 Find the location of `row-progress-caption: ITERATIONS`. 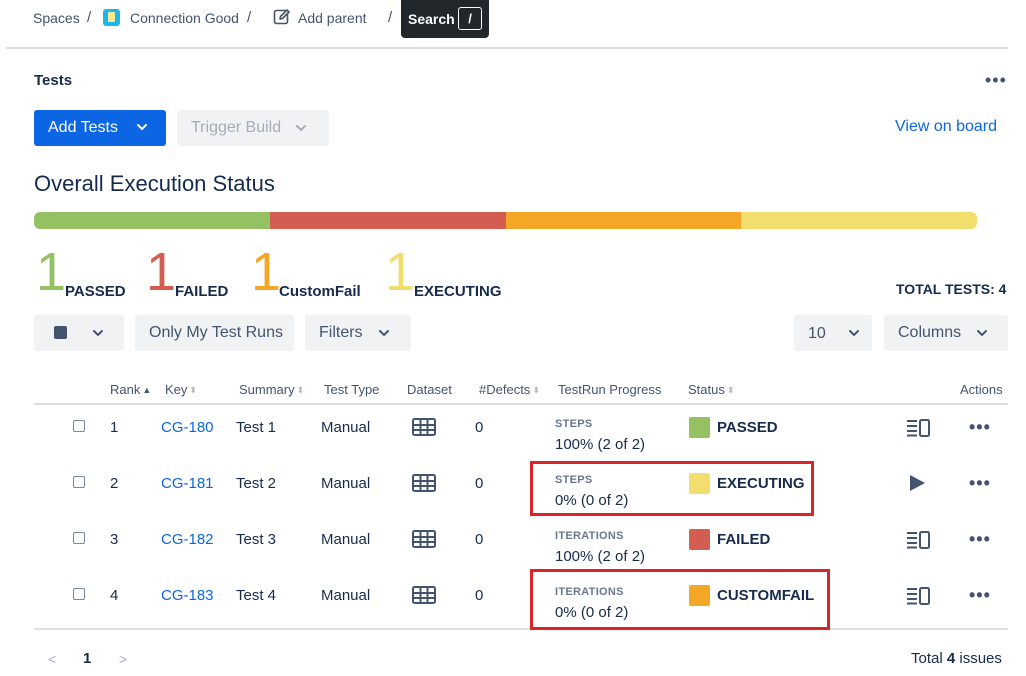

row-progress-caption: ITERATIONS is located at coordinates (589, 536).